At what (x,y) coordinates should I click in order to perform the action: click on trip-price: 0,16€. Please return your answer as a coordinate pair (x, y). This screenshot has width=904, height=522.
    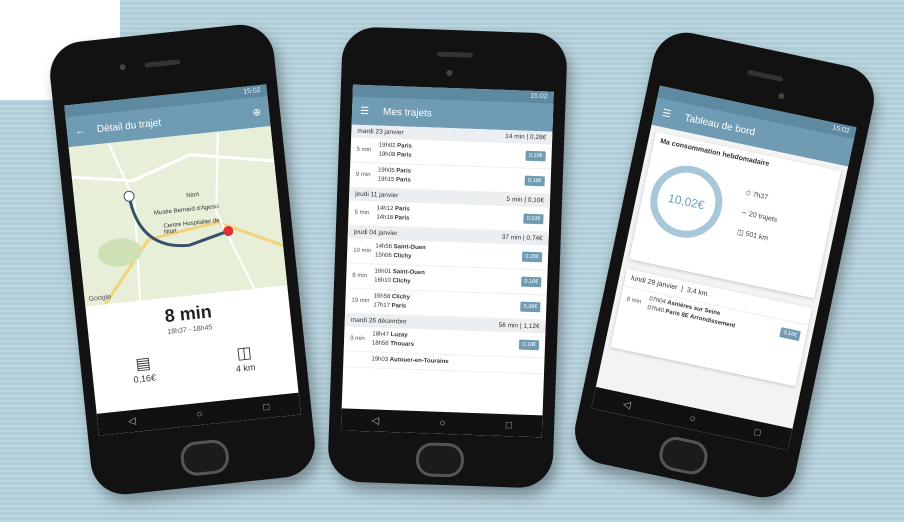
    Looking at the image, I should click on (531, 282).